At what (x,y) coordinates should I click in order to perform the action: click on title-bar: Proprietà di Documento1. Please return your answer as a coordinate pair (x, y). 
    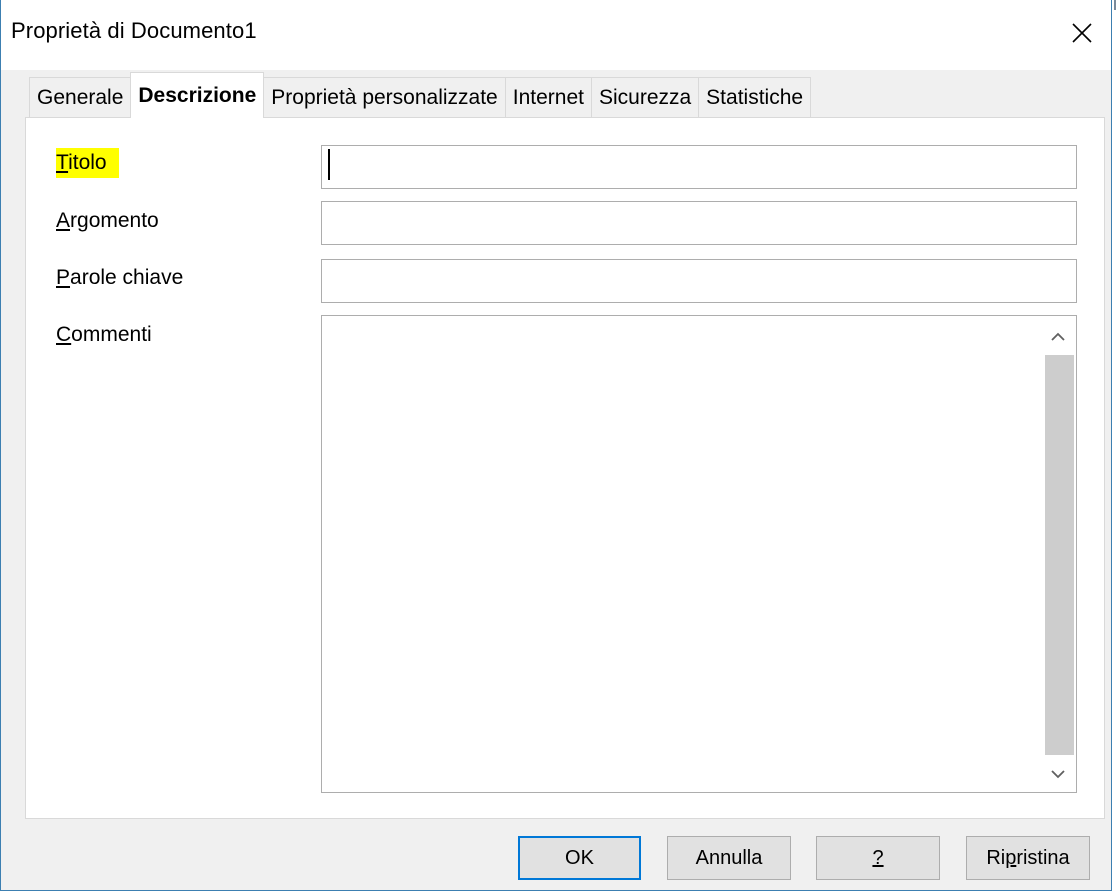
    Looking at the image, I should click on (556, 35).